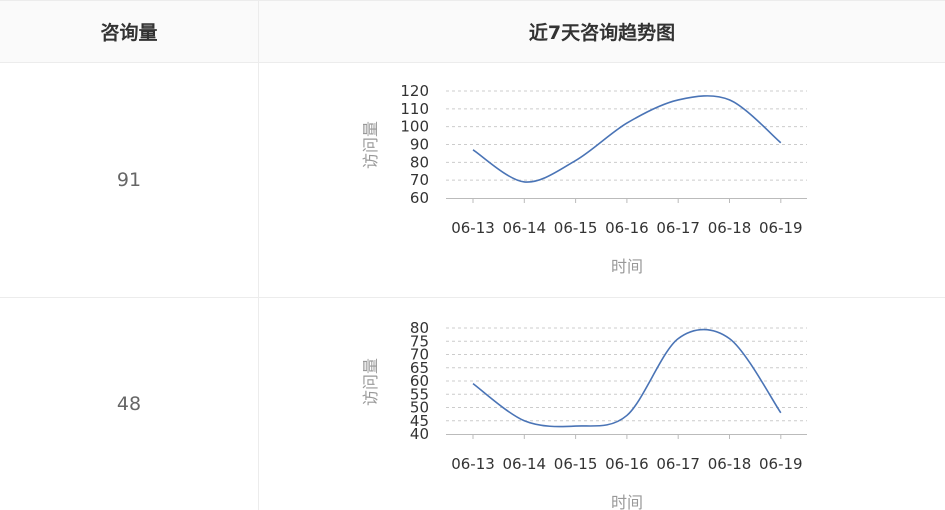  Describe the element at coordinates (414, 91) in the screenshot. I see `y-tick-label: 120` at that location.